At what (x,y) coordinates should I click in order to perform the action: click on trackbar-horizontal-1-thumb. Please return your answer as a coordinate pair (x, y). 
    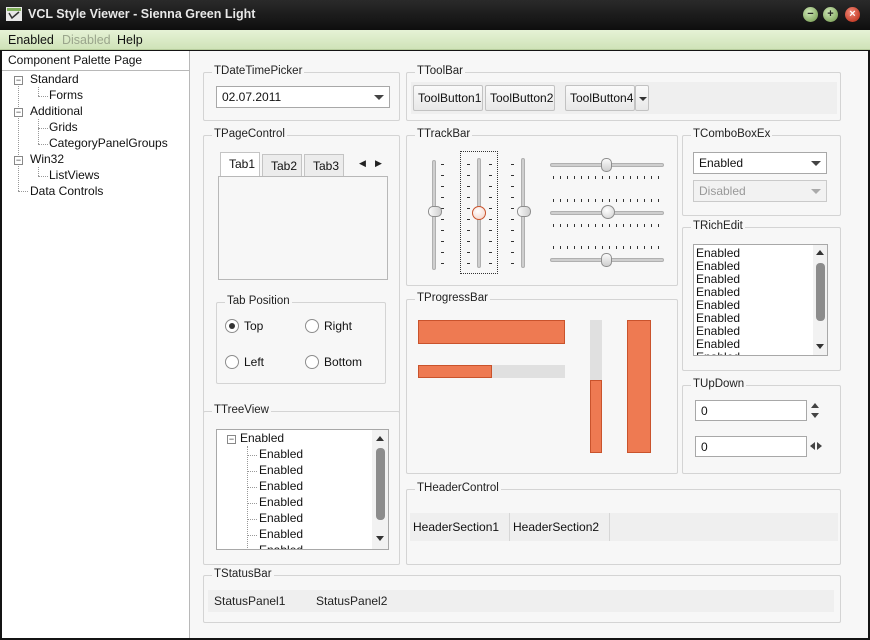
    Looking at the image, I should click on (606, 165).